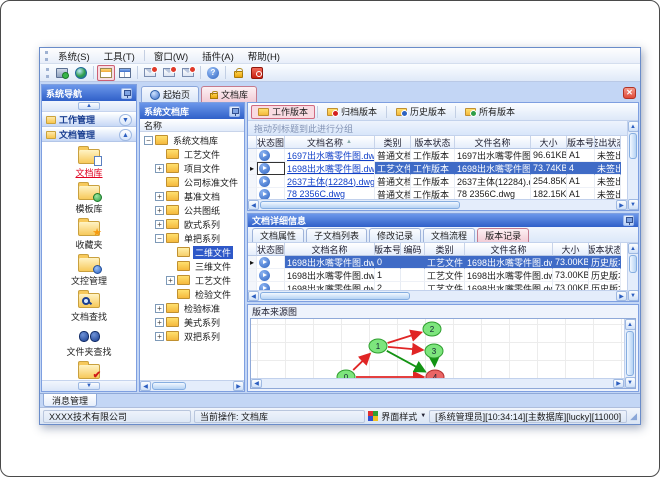 The width and height of the screenshot is (660, 477). What do you see at coordinates (490, 112) in the screenshot?
I see `button-所有版本: 所有版本` at bounding box center [490, 112].